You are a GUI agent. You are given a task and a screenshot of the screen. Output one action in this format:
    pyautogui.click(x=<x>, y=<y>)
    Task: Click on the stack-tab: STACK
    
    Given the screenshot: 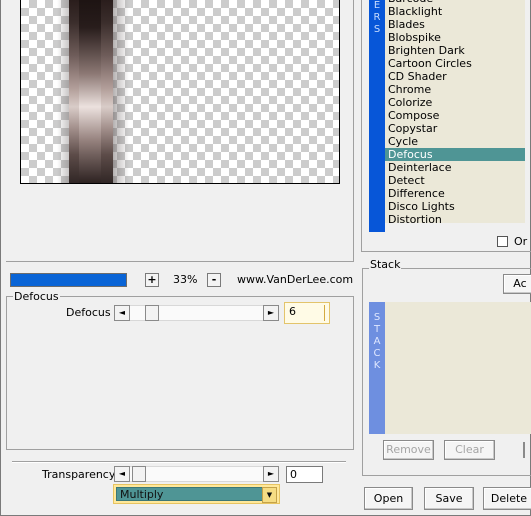 What is the action you would take?
    pyautogui.click(x=377, y=368)
    